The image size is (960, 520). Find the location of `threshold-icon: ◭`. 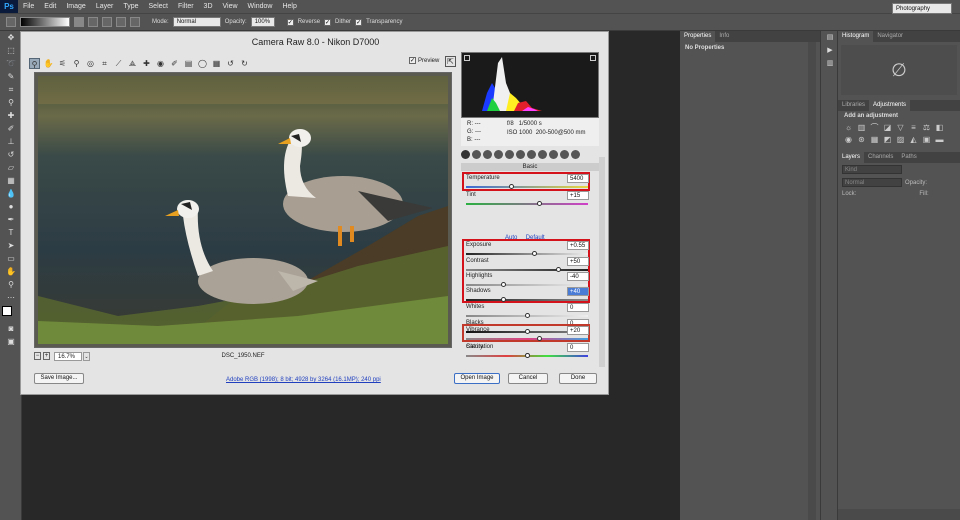

threshold-icon: ◭ is located at coordinates (913, 139).